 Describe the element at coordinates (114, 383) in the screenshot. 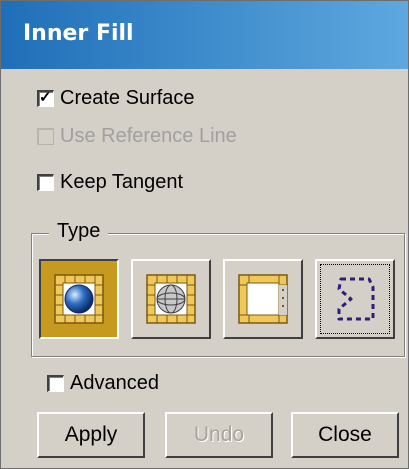

I see `advanced-label: Advanced` at that location.